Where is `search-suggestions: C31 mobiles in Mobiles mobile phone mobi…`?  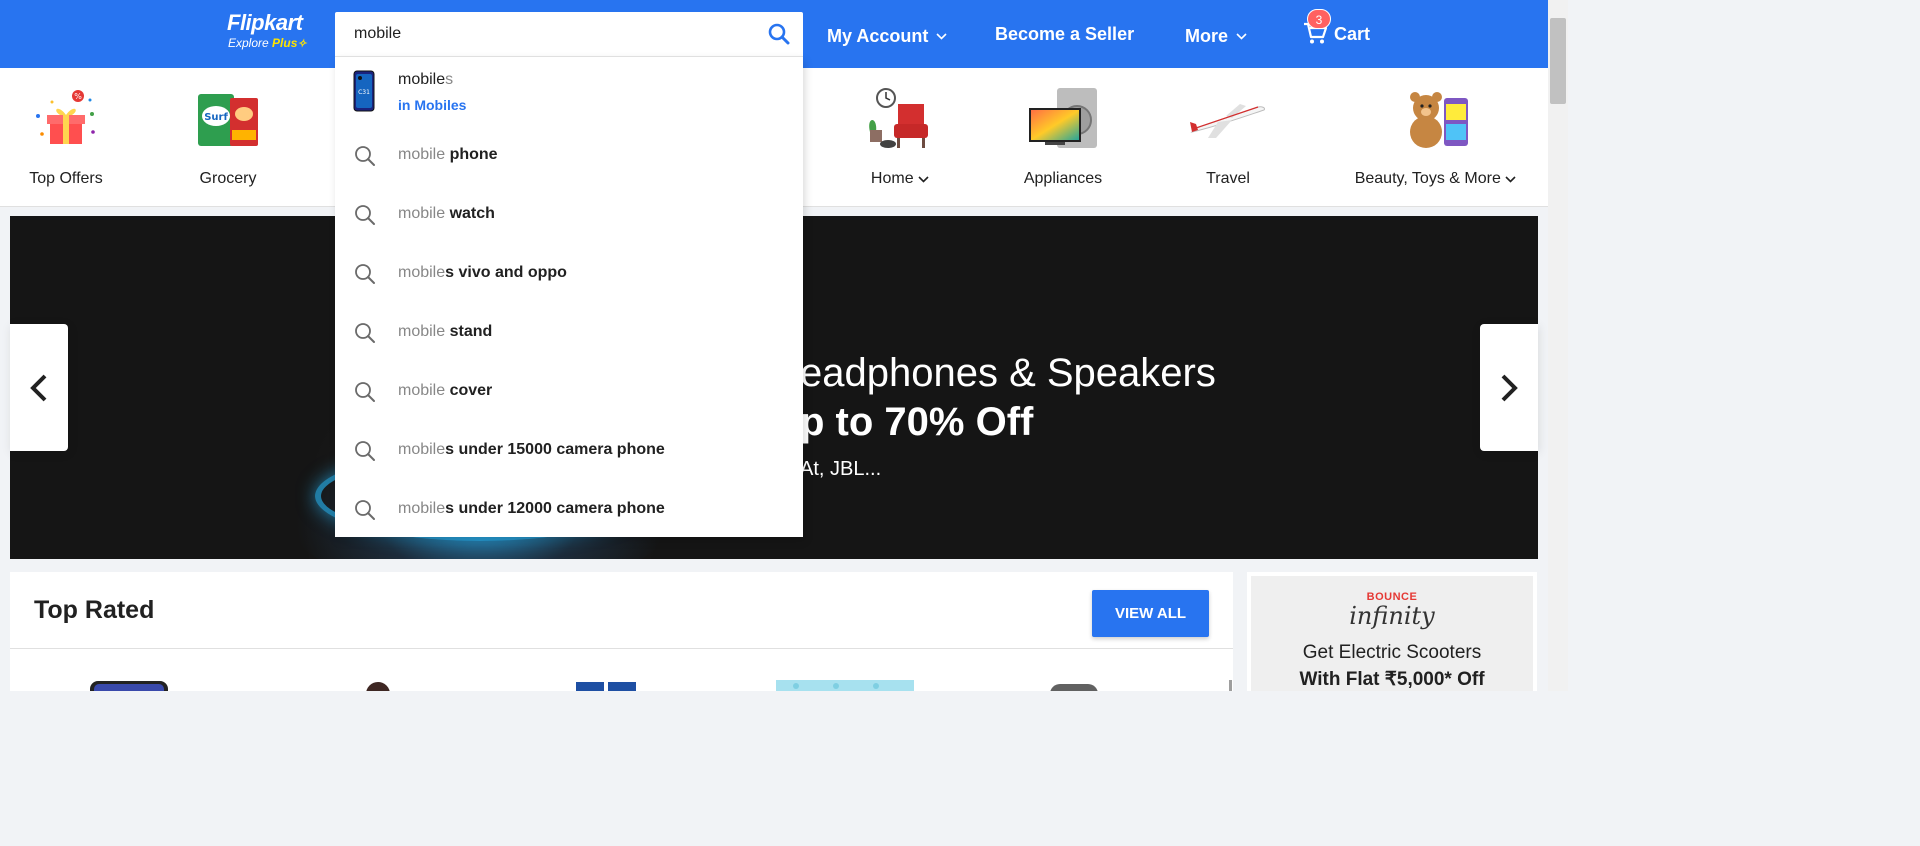 search-suggestions: C31 mobiles in Mobiles mobile phone mobi… is located at coordinates (569, 296).